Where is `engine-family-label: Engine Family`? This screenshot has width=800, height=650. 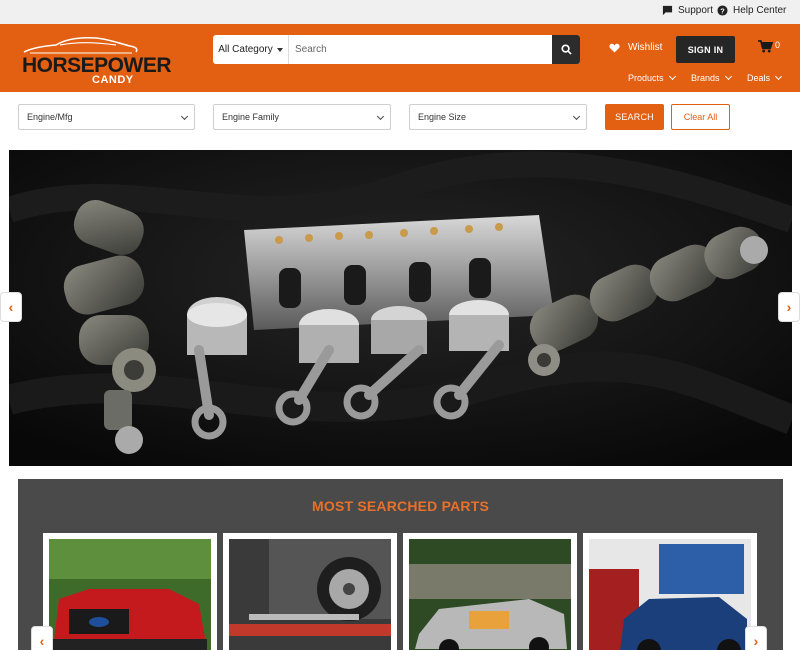
engine-family-label: Engine Family is located at coordinates (251, 117).